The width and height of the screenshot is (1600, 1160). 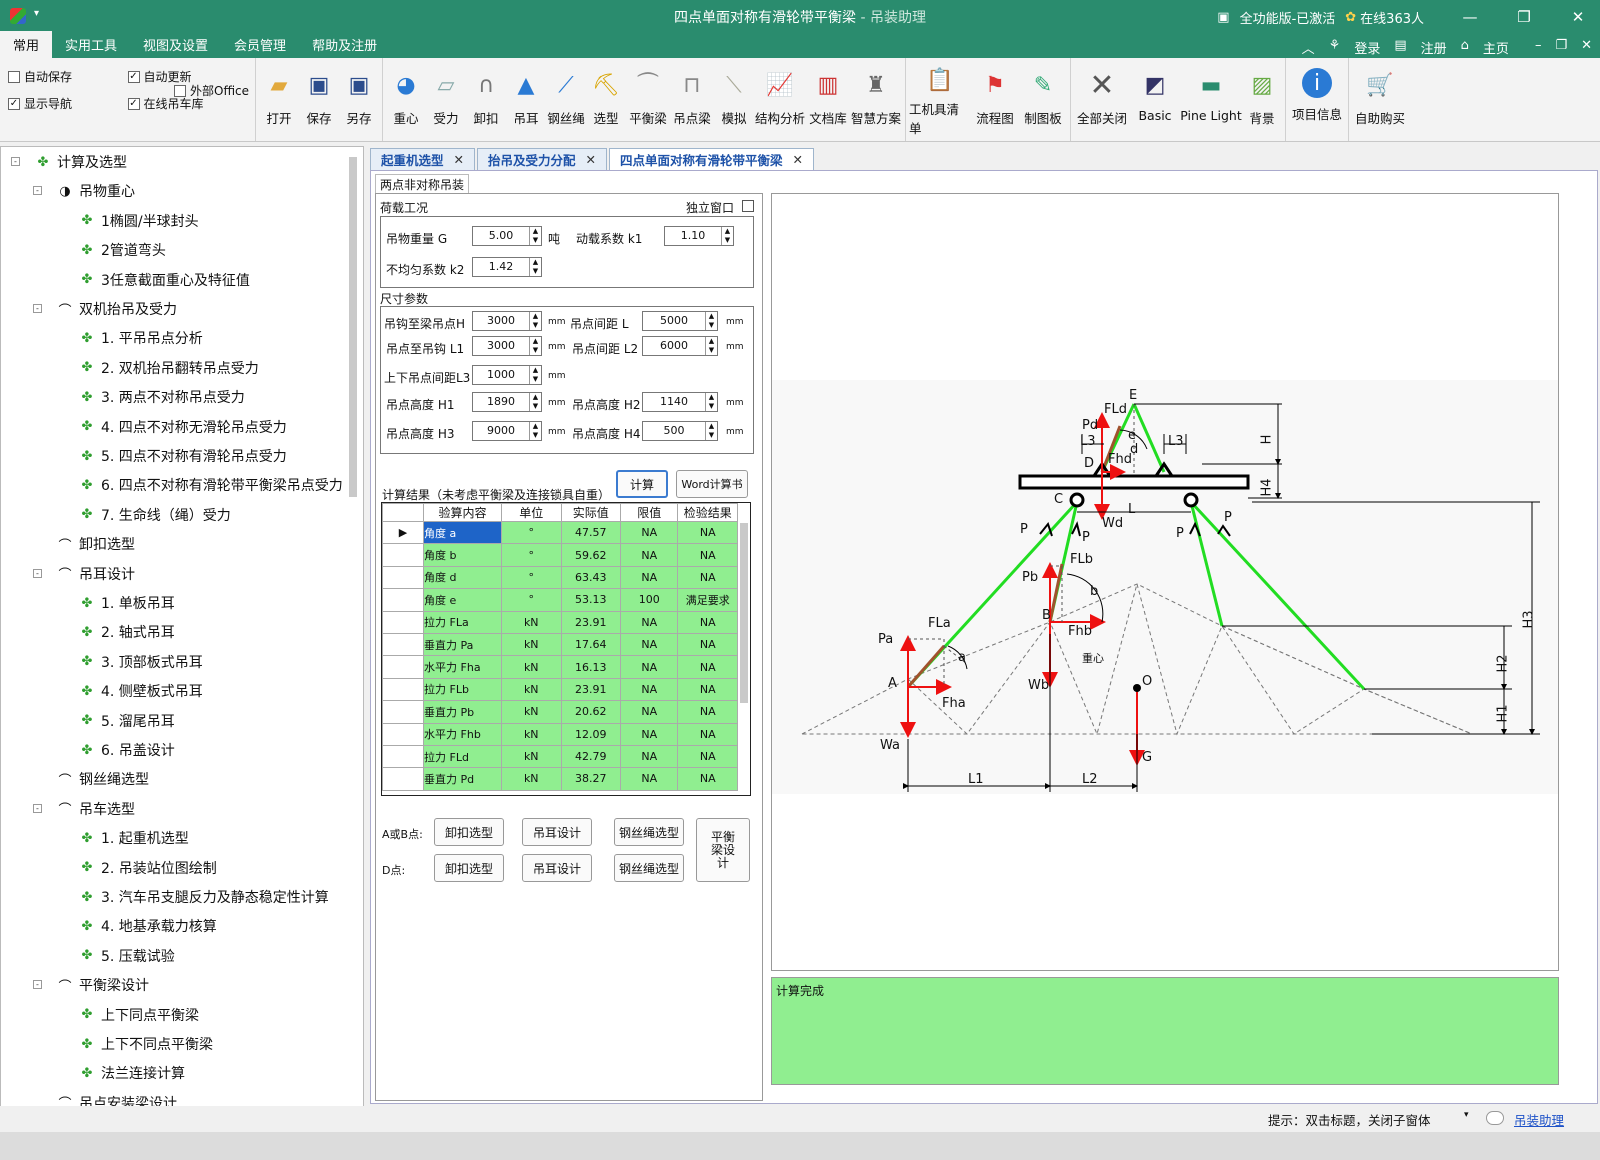 What do you see at coordinates (1466, 1115) in the screenshot?
I see `status-dropdown-icon: ▾` at bounding box center [1466, 1115].